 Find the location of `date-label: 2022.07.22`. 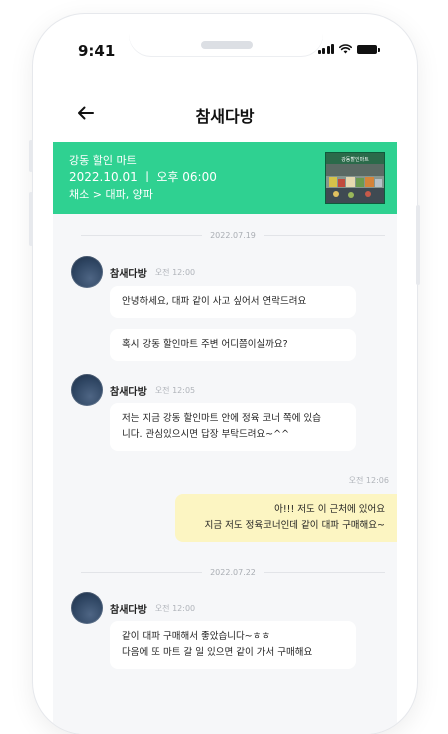

date-label: 2022.07.22 is located at coordinates (233, 572).